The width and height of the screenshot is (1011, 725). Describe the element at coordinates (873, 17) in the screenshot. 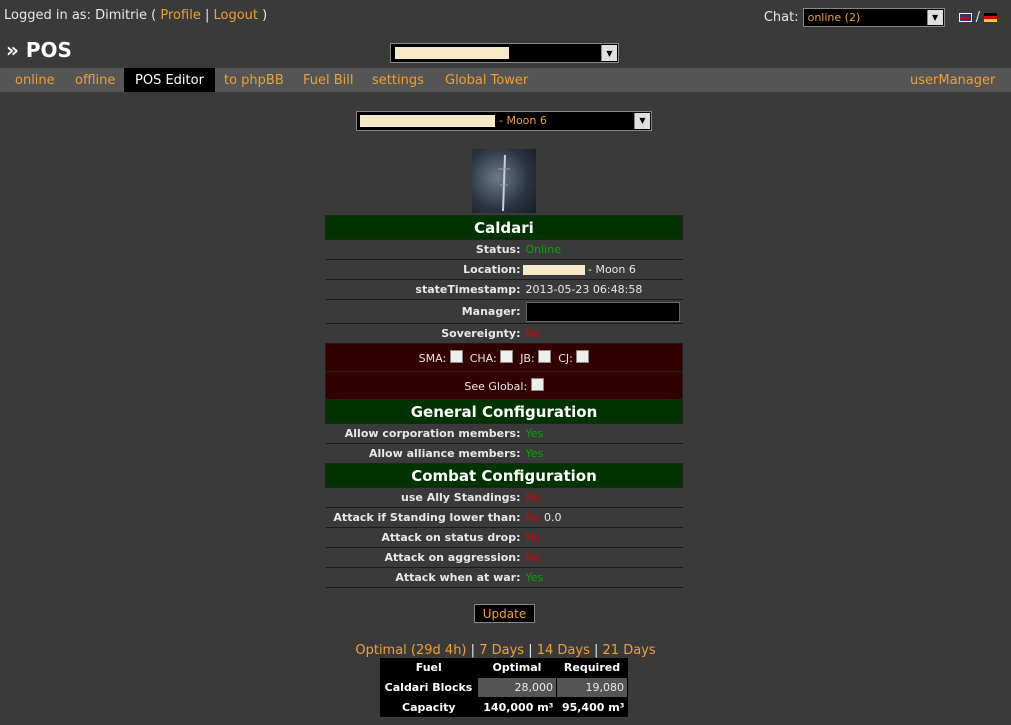

I see `chat-select: online (2) ▼` at that location.